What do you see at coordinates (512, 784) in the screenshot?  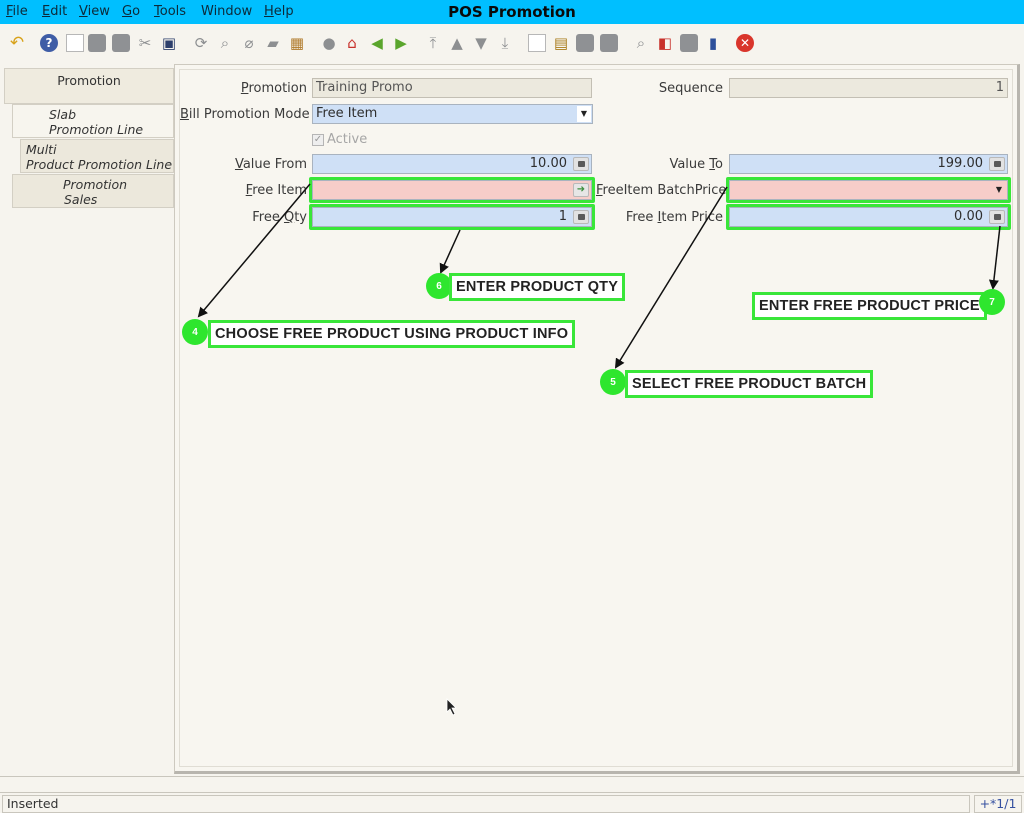 I see `bottom-separator` at bounding box center [512, 784].